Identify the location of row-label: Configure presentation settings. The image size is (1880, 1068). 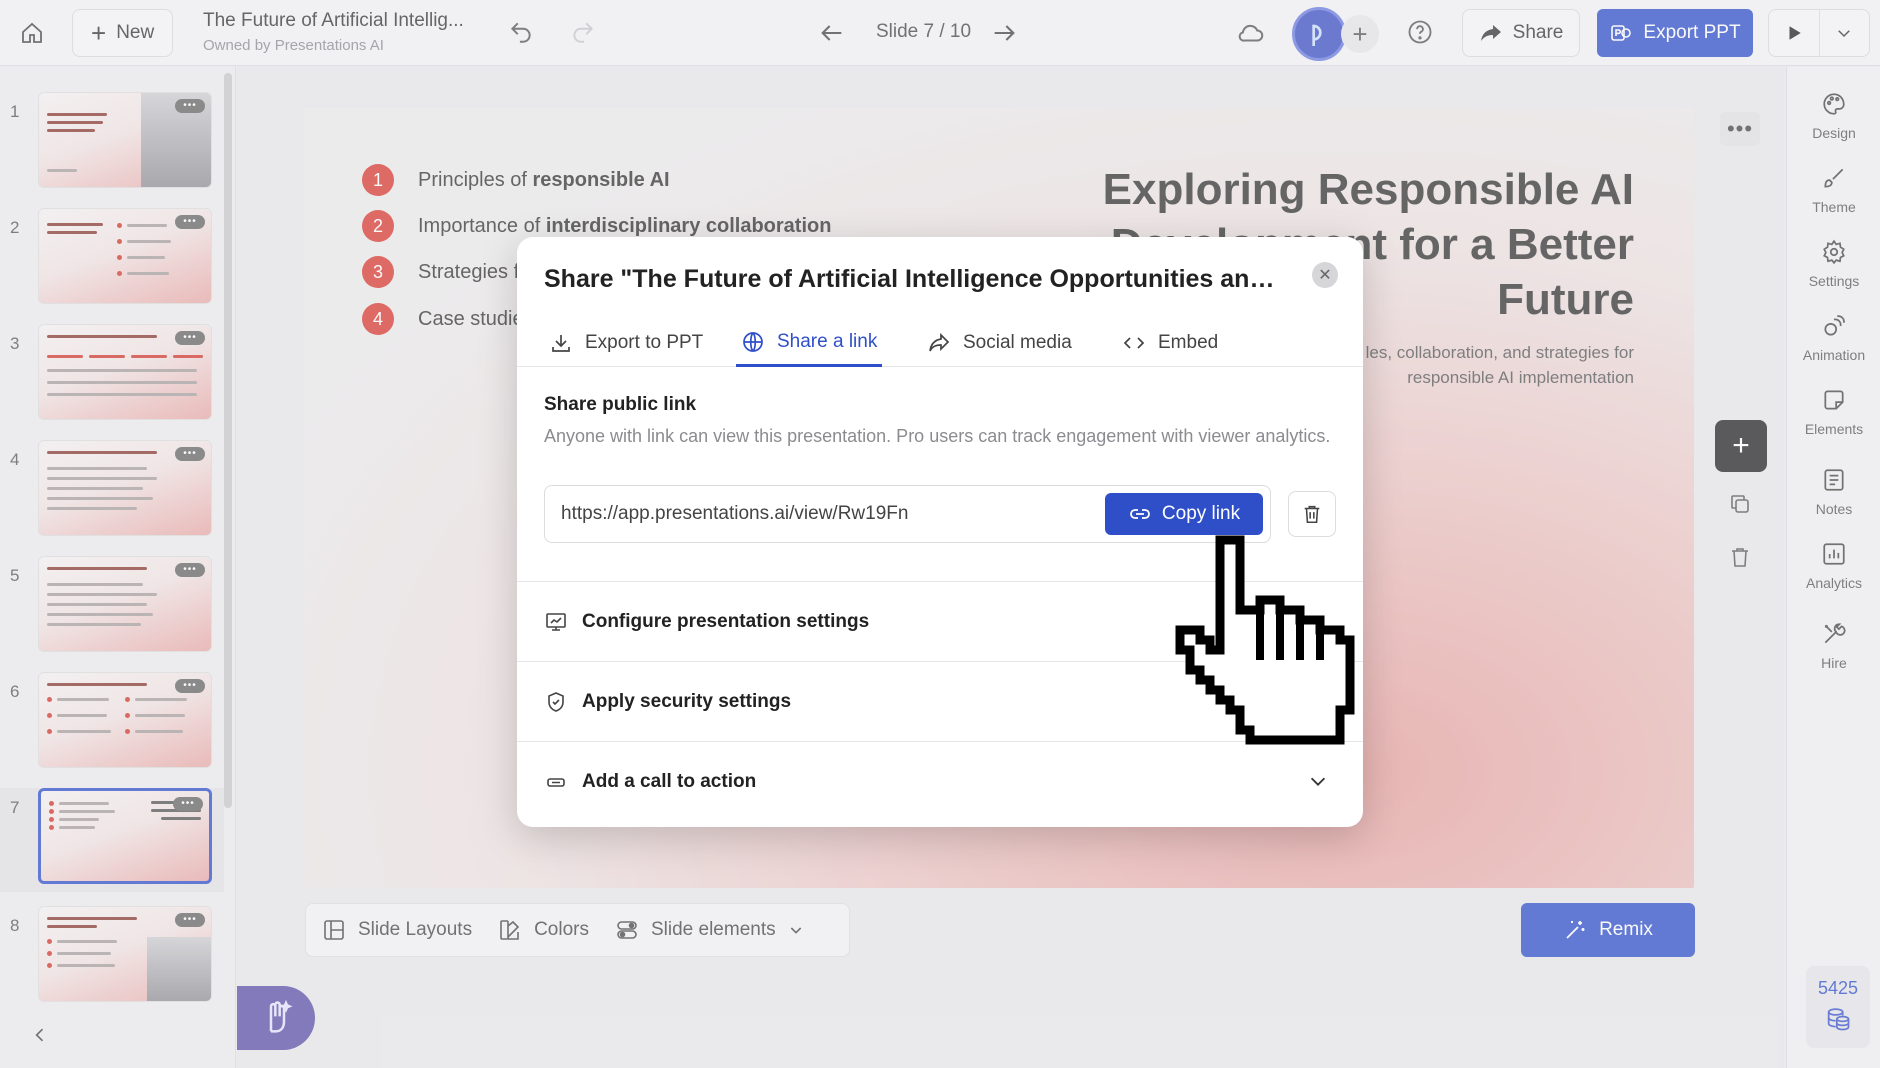
(726, 621).